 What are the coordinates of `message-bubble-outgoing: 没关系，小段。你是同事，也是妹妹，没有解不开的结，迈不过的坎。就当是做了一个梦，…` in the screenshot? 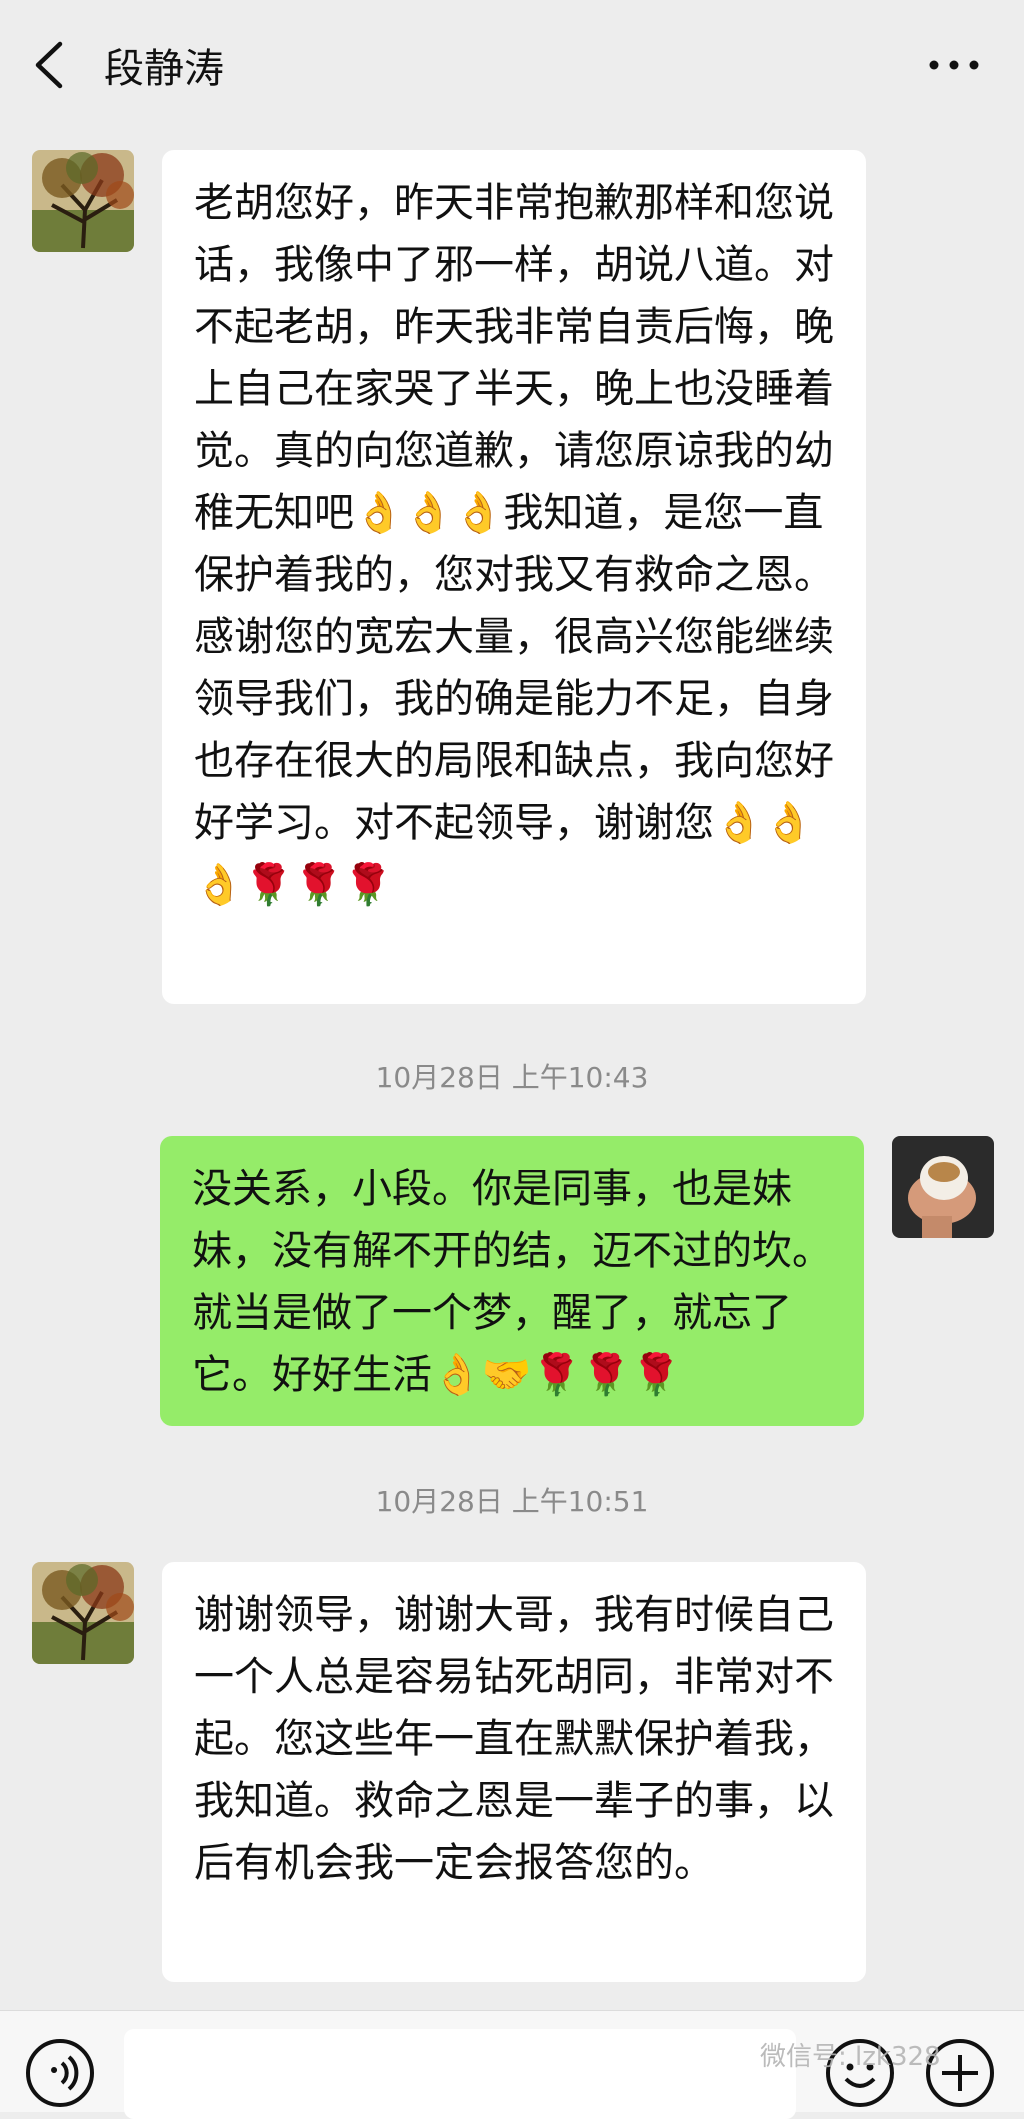 It's located at (512, 1281).